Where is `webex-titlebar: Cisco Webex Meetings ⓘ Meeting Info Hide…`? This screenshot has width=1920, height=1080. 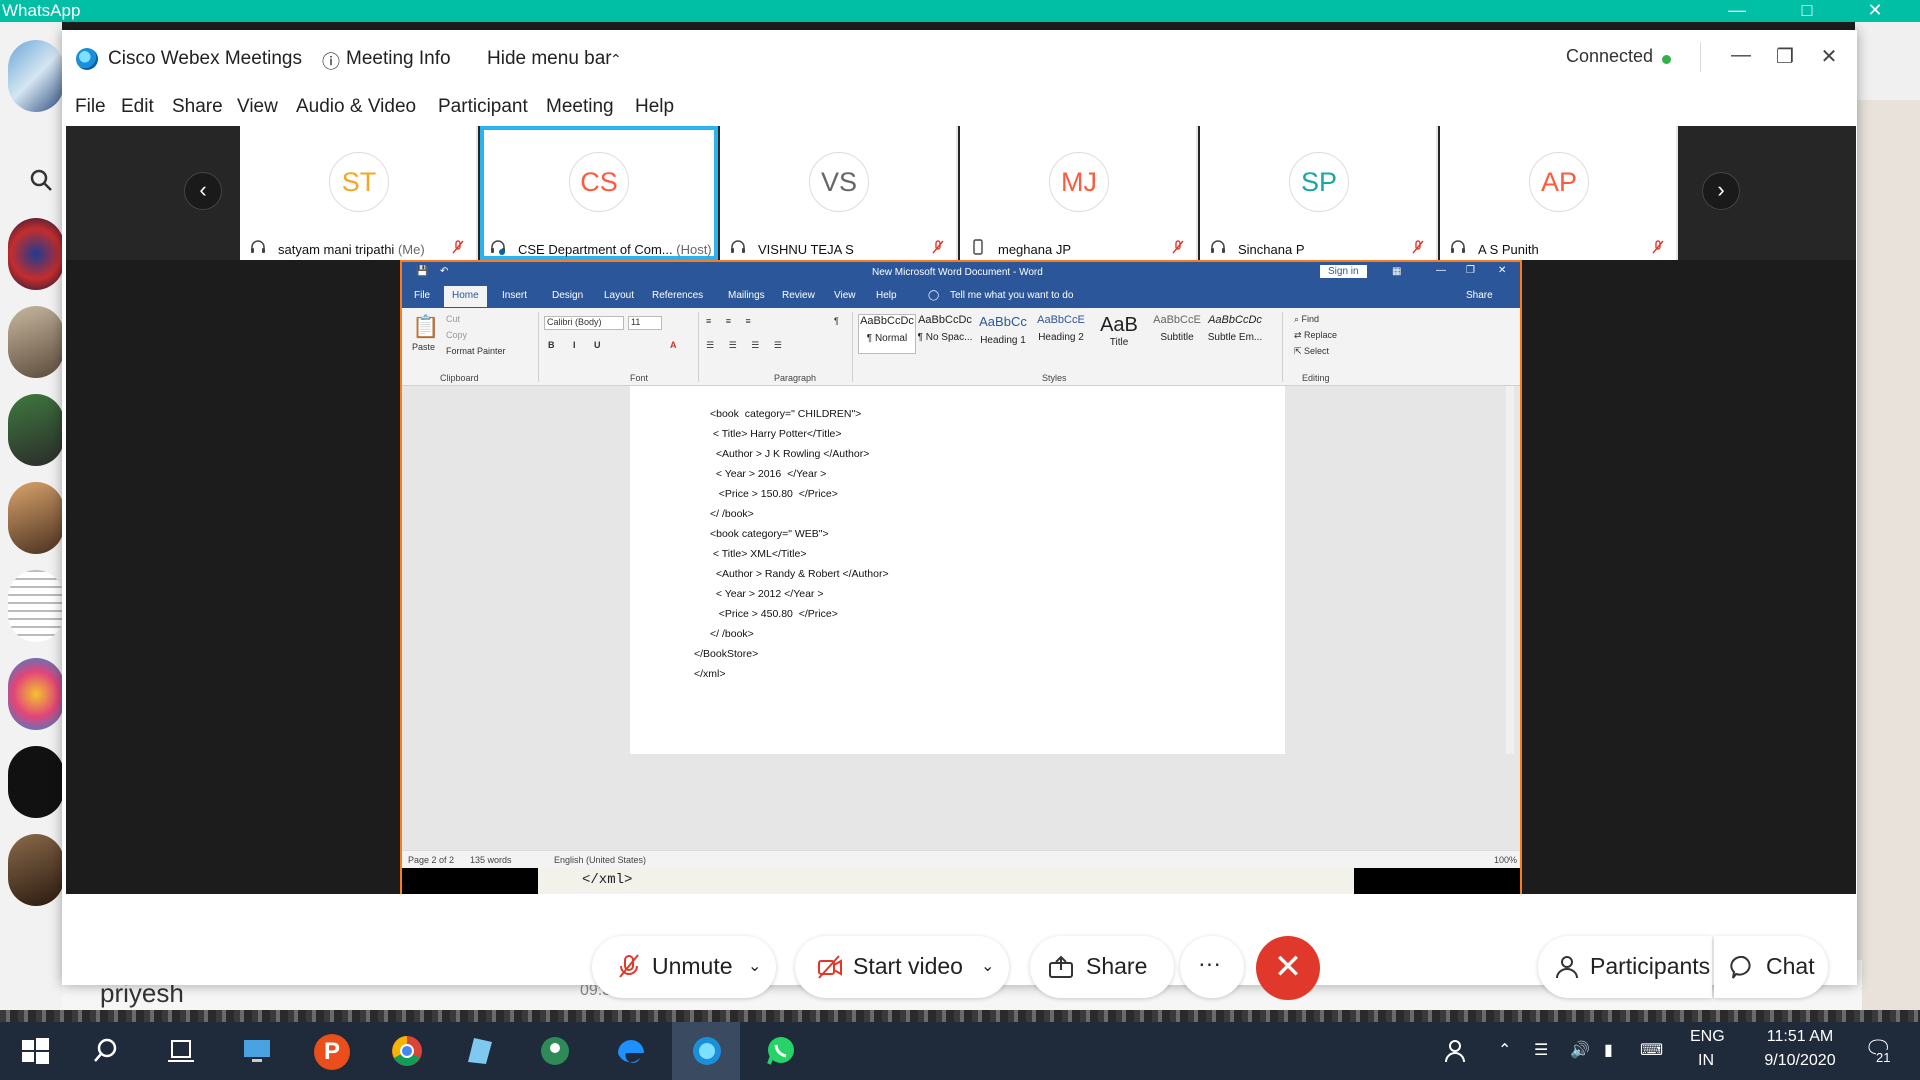 webex-titlebar: Cisco Webex Meetings ⓘ Meeting Info Hide… is located at coordinates (959, 59).